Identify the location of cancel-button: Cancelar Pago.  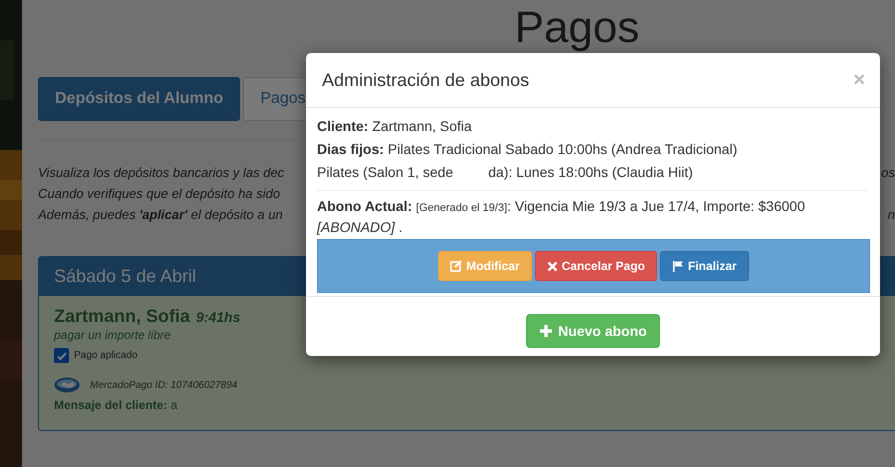
(596, 266).